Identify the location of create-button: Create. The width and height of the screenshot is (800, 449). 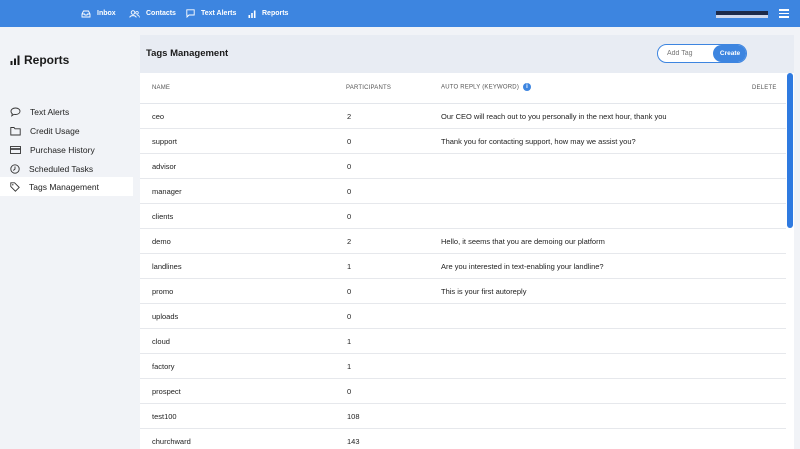
(729, 53).